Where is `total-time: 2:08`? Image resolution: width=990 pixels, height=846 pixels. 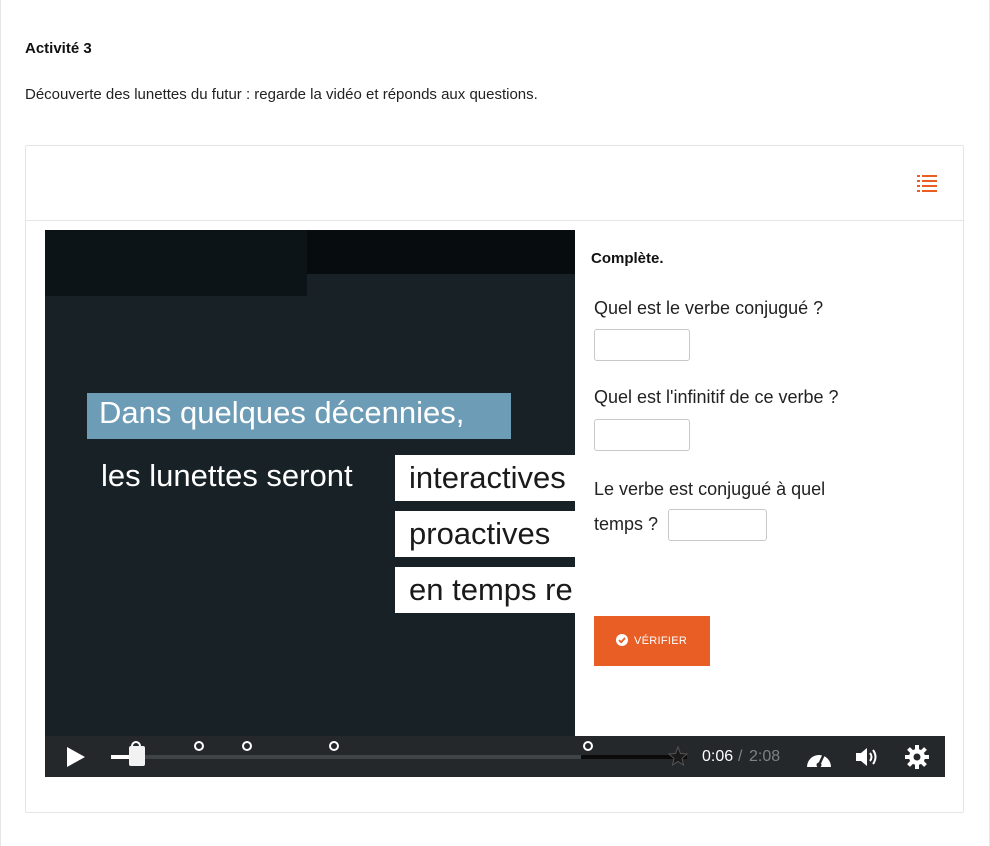 total-time: 2:08 is located at coordinates (765, 756).